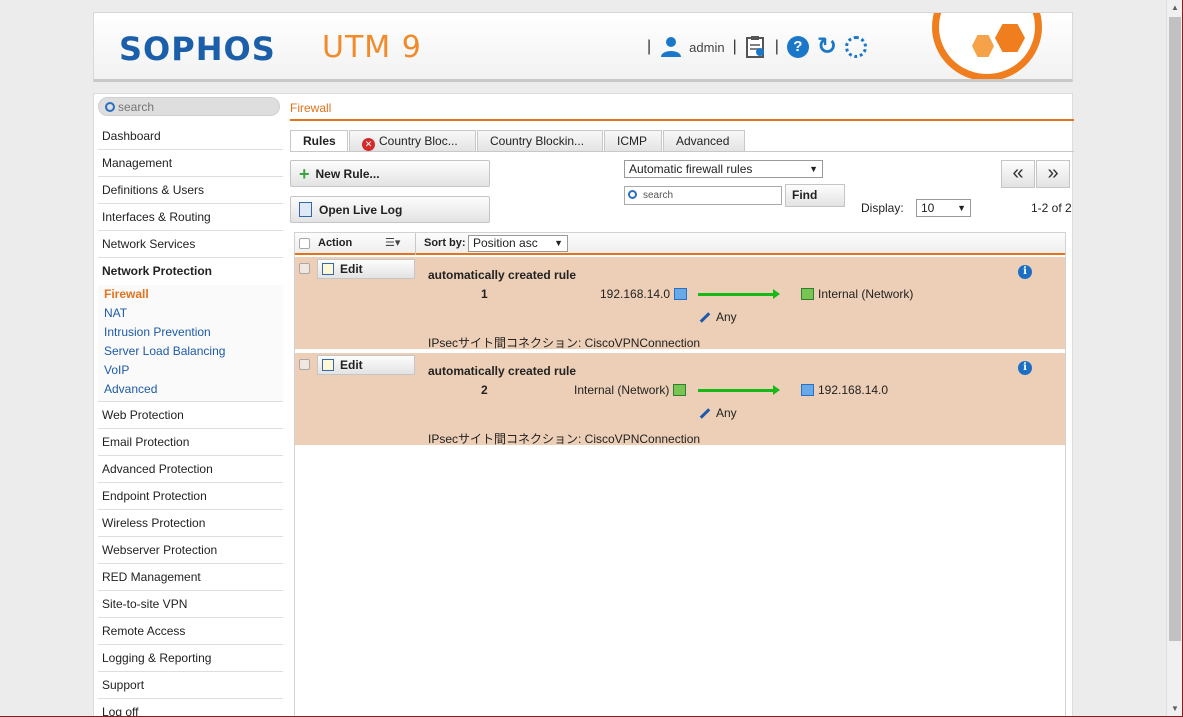 Image resolution: width=1183 pixels, height=717 pixels. I want to click on edit-icon, so click(328, 365).